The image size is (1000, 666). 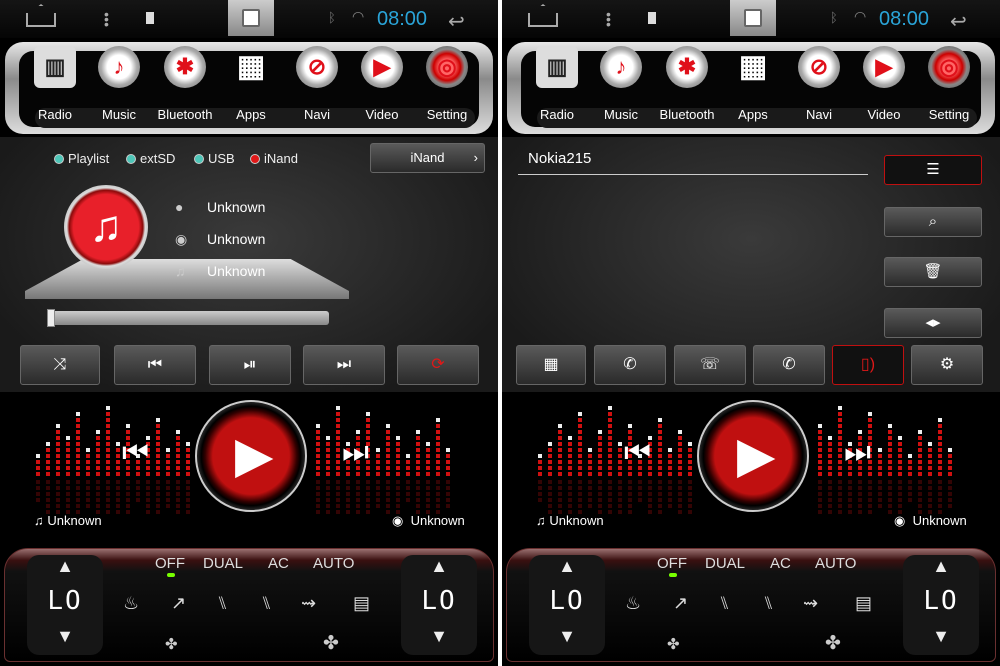 I want to click on delete-button: 🗑, so click(x=933, y=272).